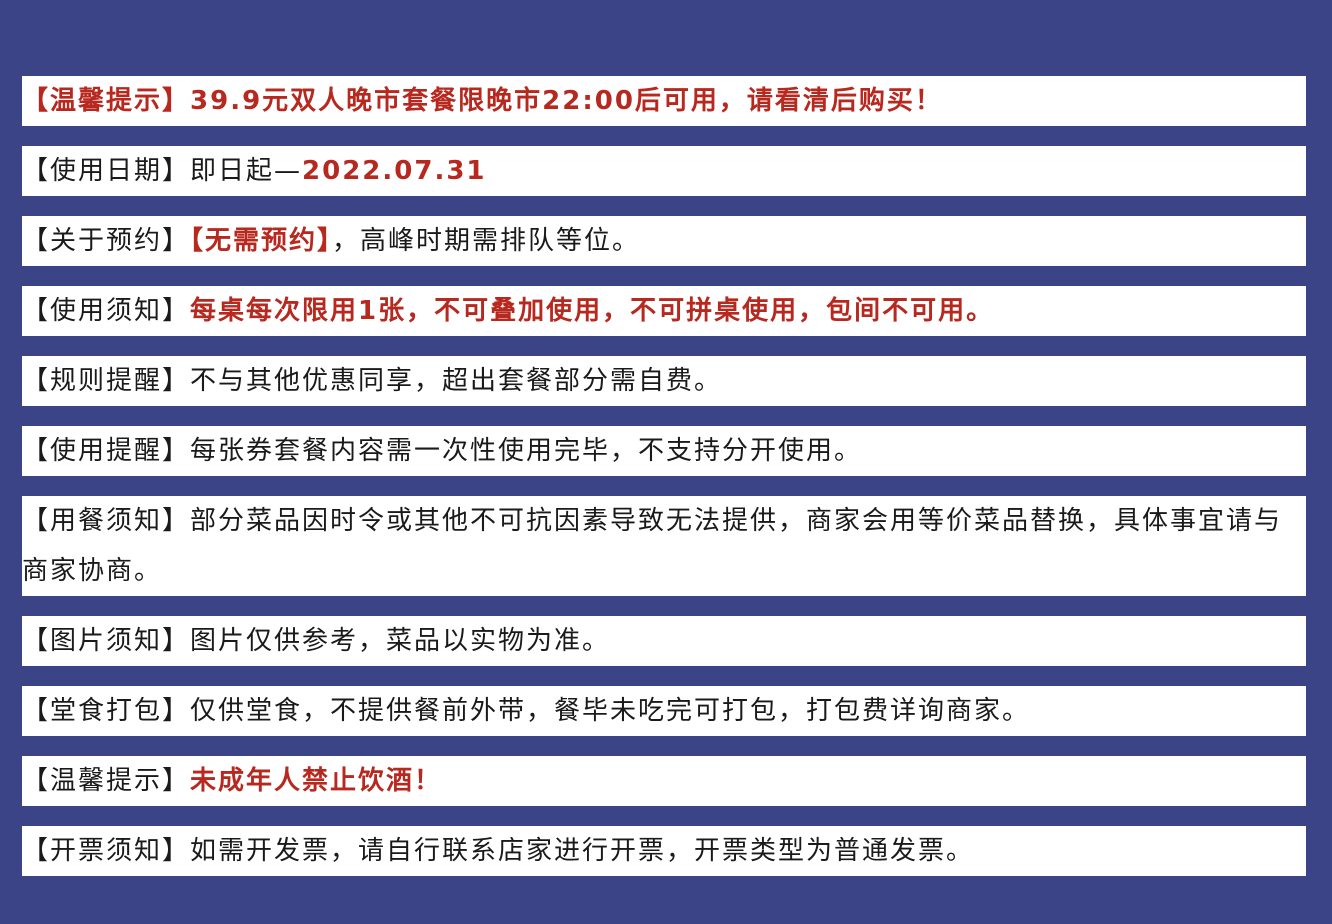 Image resolution: width=1332 pixels, height=924 pixels. I want to click on notice-rule-reminder: 【规则提醒】不与其他优惠同享，超出套餐部分需自费。, so click(664, 381).